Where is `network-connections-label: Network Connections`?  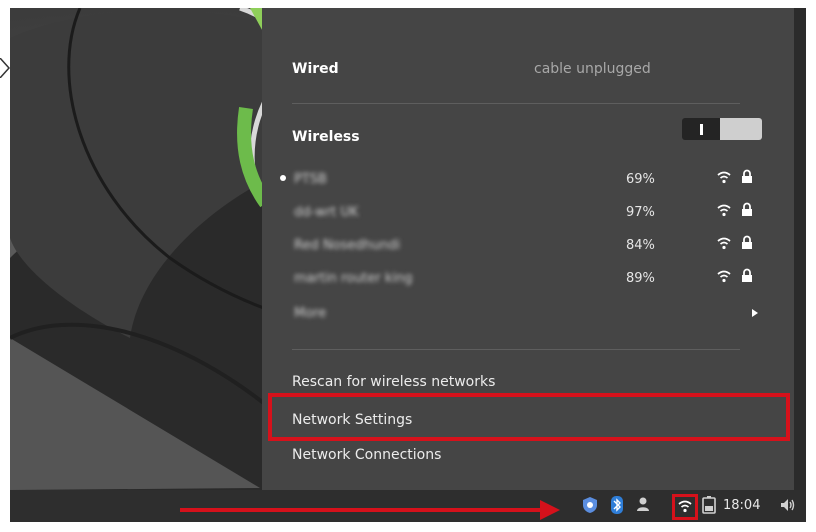
network-connections-label: Network Connections is located at coordinates (367, 455).